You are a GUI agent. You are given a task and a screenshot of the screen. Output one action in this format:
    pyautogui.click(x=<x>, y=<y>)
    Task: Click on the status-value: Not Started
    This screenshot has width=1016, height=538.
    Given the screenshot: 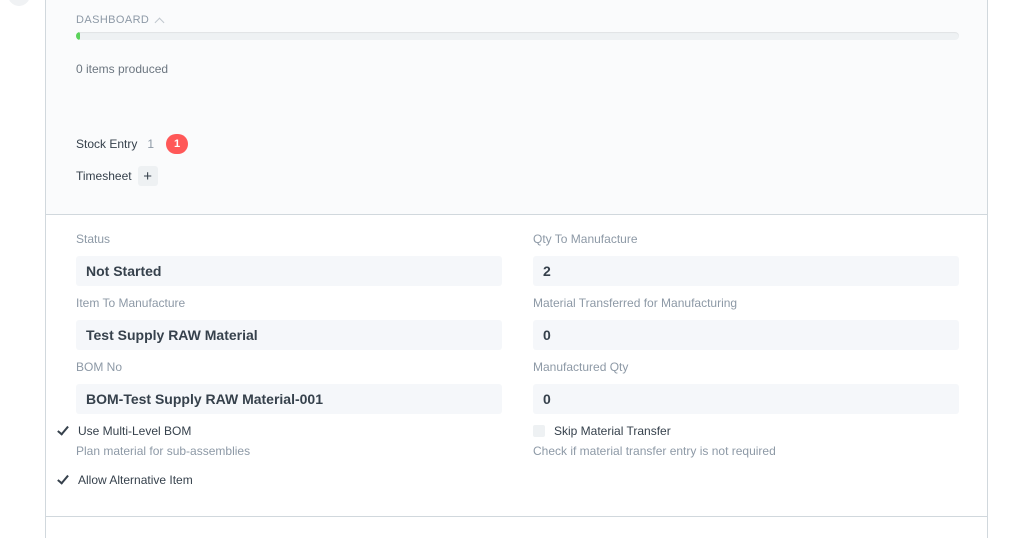 What is the action you would take?
    pyautogui.click(x=289, y=271)
    